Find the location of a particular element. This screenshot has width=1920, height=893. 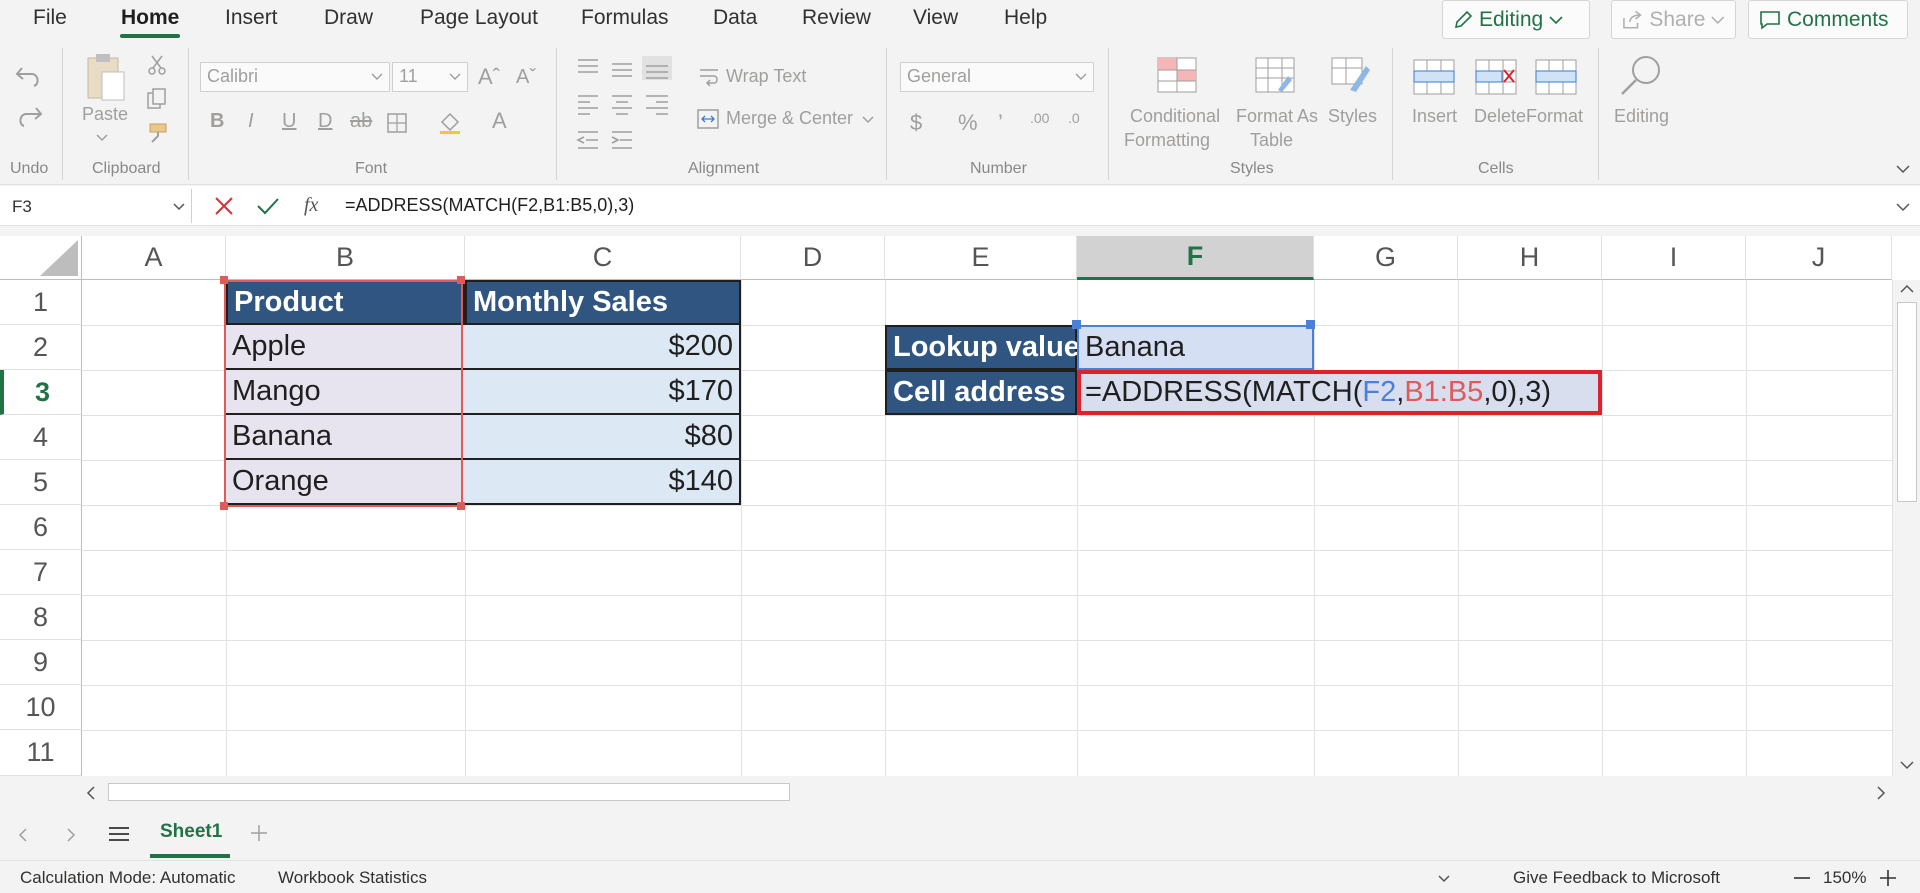

scroll-right-icon is located at coordinates (1881, 793).